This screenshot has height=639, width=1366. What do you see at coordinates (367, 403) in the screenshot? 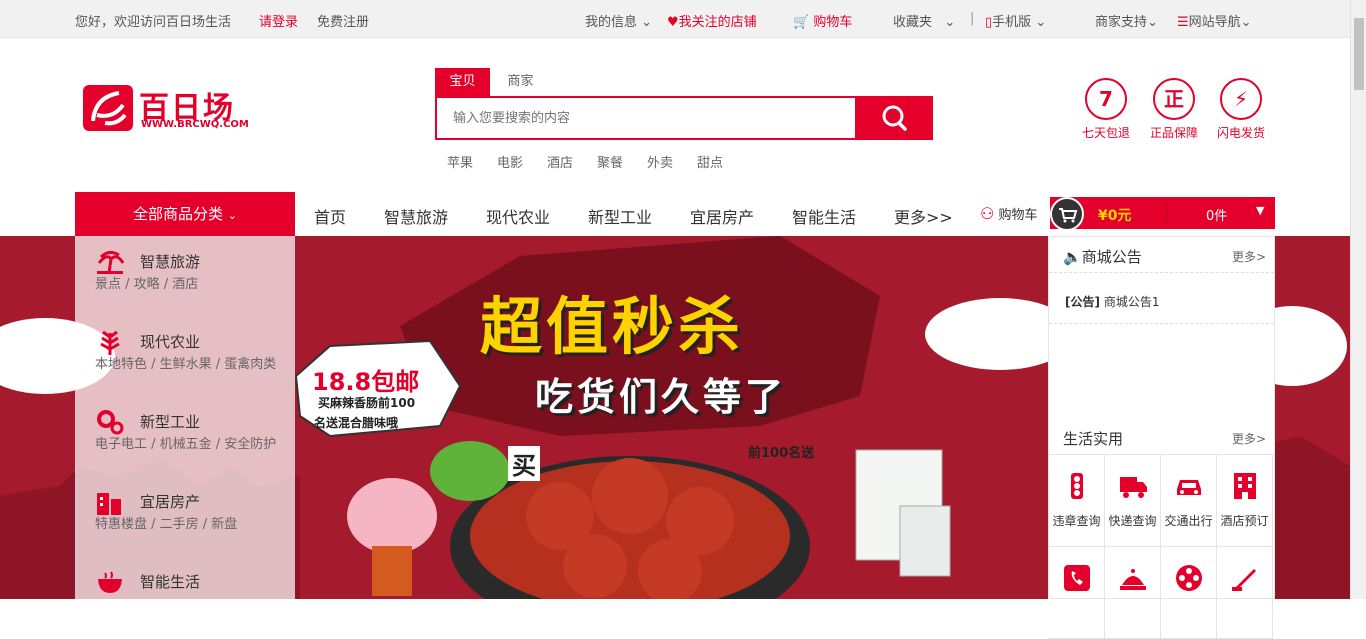
I see `banner-badge-line1: 买麻辣香肠前100` at bounding box center [367, 403].